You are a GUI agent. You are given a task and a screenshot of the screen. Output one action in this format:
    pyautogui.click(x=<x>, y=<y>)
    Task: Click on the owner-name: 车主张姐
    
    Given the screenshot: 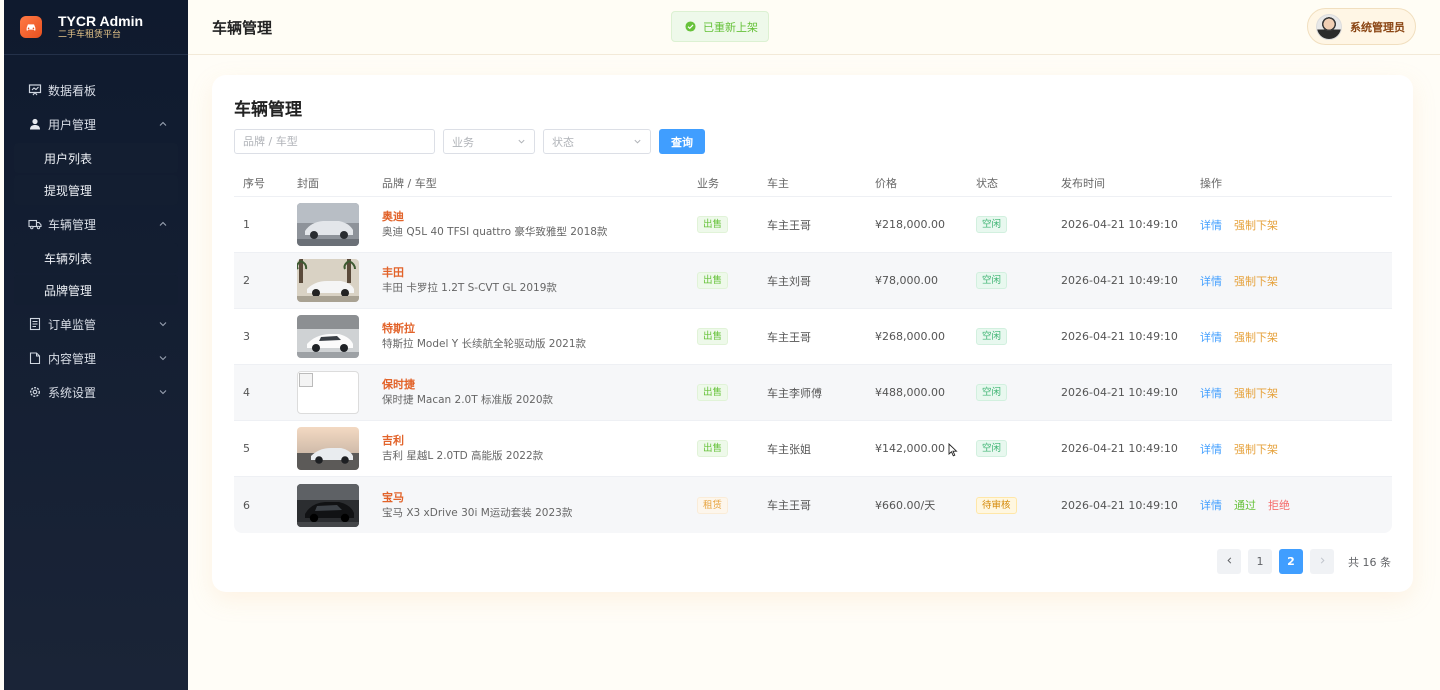 What is the action you would take?
    pyautogui.click(x=789, y=449)
    